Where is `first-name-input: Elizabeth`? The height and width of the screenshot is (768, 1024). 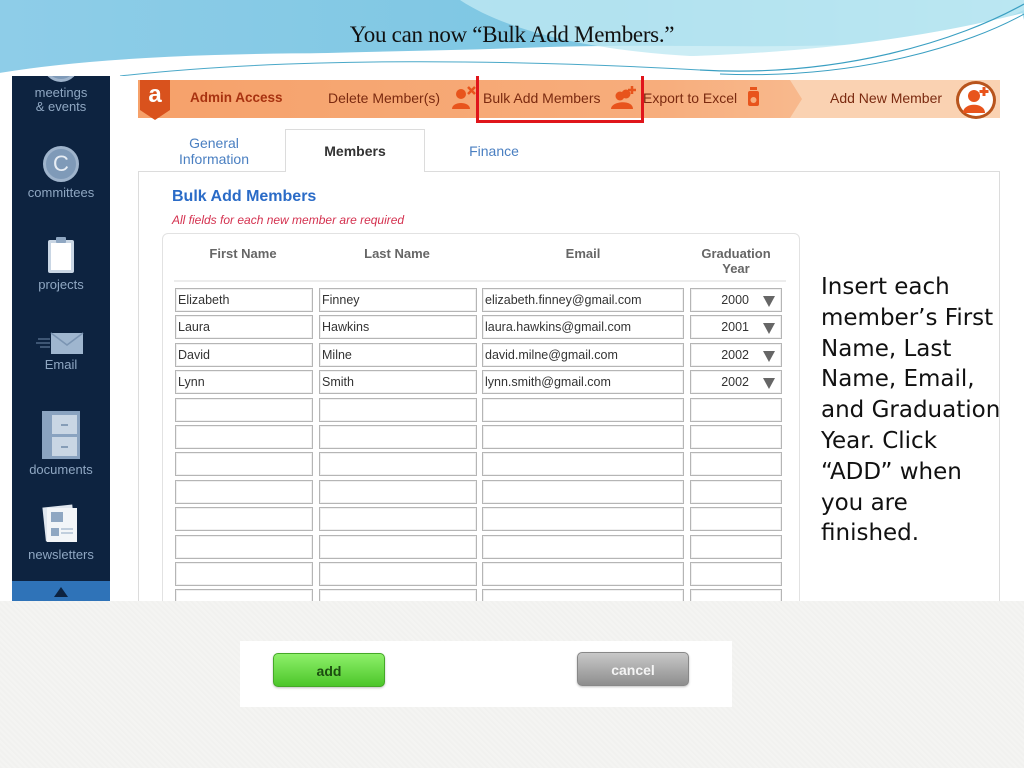
first-name-input: Elizabeth is located at coordinates (244, 300).